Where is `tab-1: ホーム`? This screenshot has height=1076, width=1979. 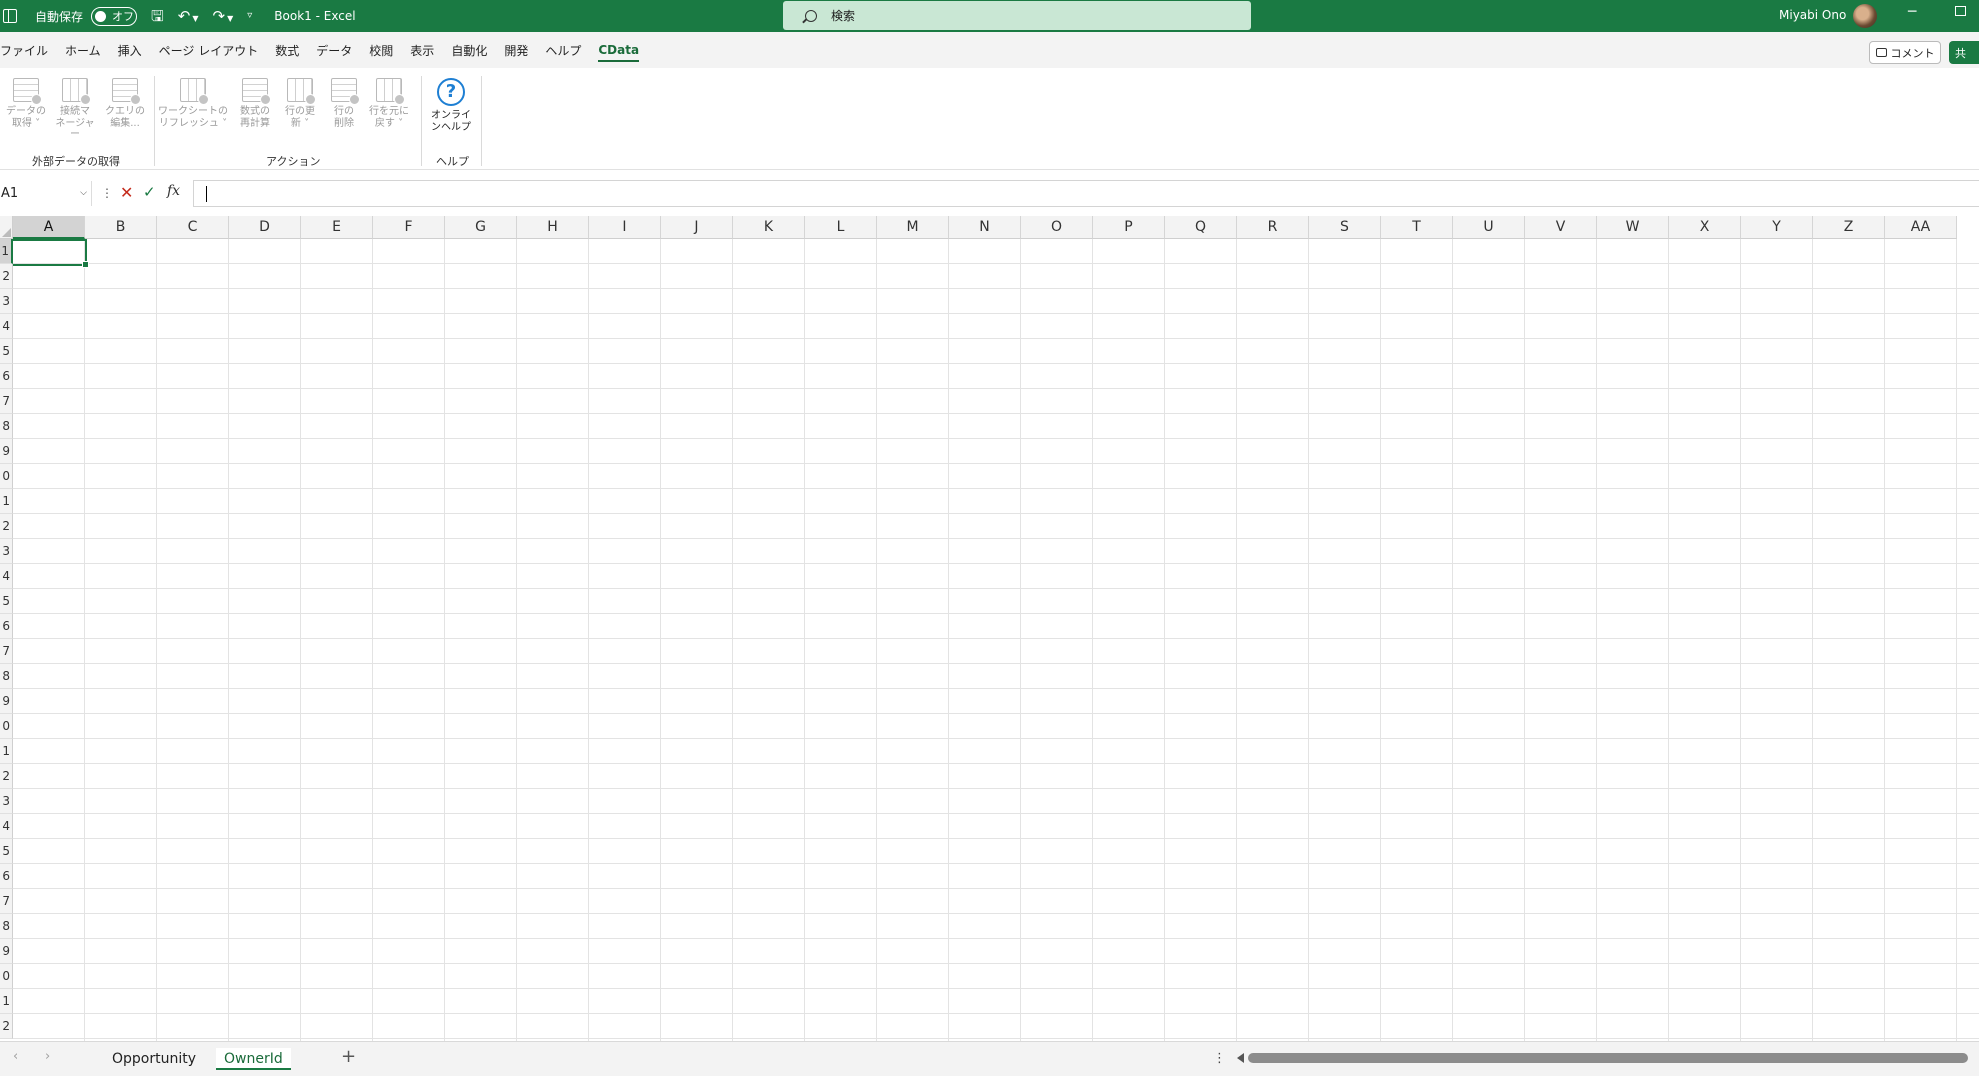
tab-1: ホーム is located at coordinates (83, 50).